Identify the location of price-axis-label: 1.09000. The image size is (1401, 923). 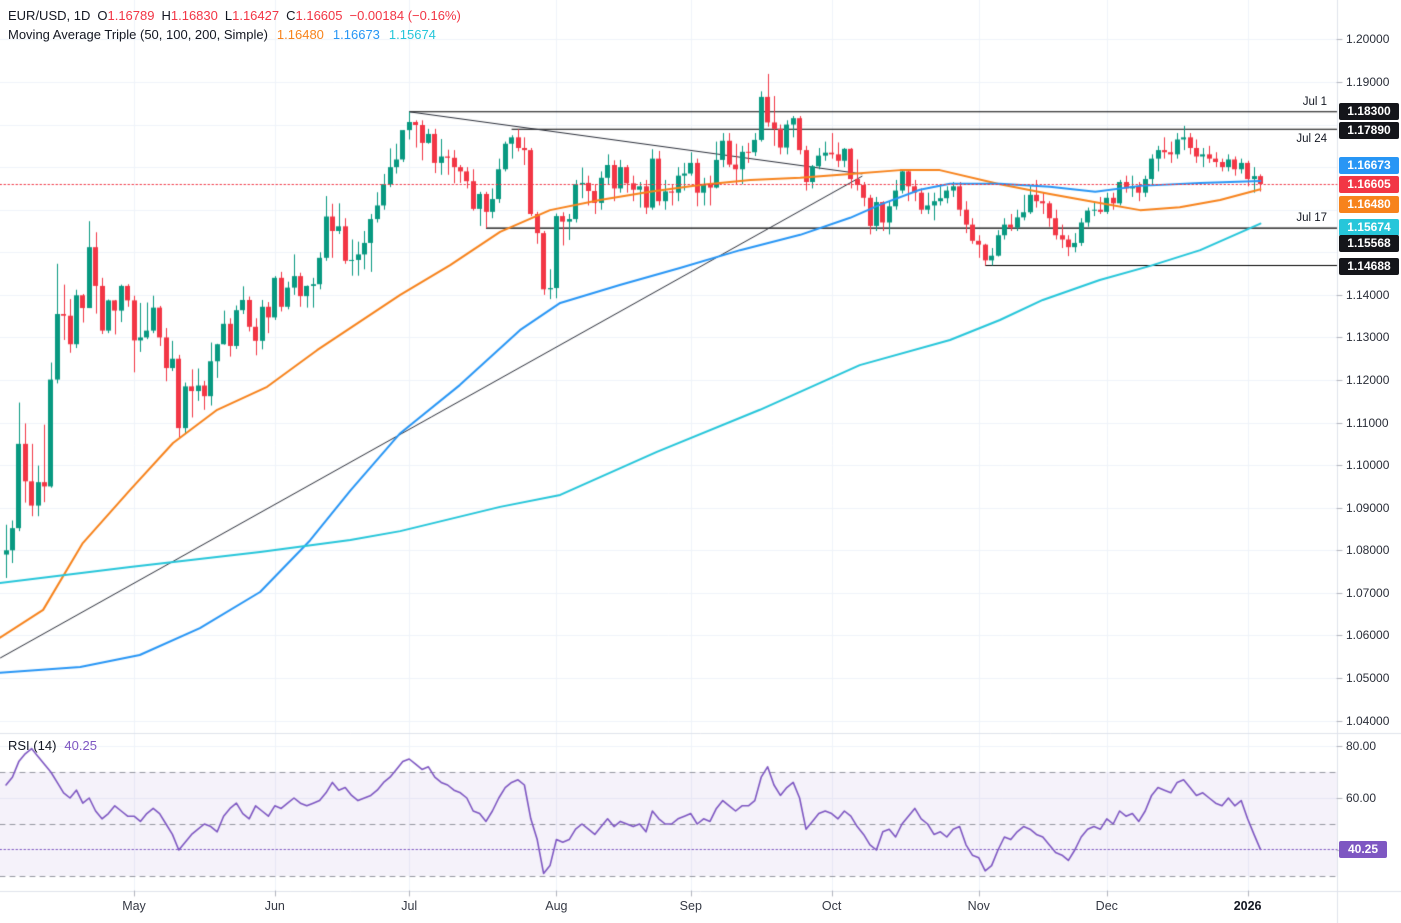
(1368, 507).